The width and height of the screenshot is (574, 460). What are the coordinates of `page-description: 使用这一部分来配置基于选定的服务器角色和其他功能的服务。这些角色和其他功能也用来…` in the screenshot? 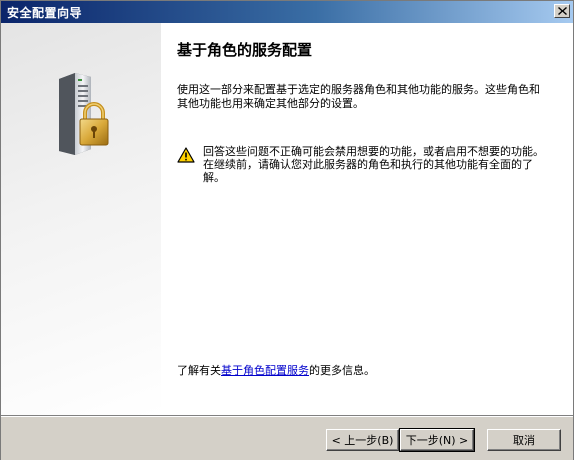 It's located at (358, 96).